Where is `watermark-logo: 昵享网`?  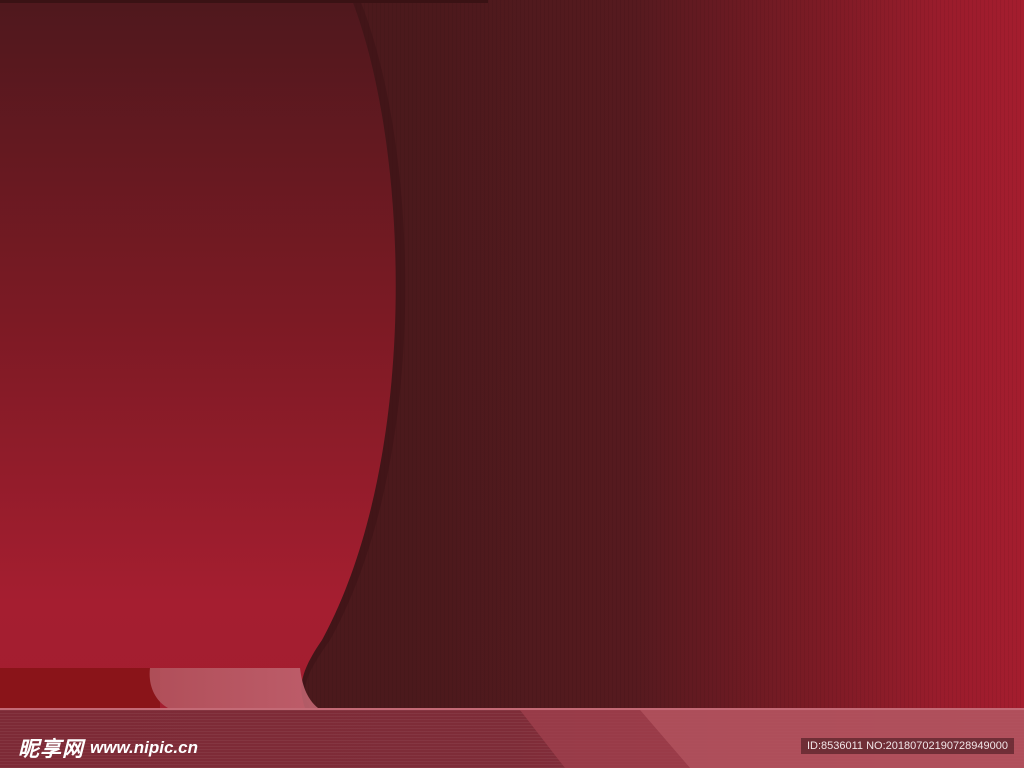 watermark-logo: 昵享网 is located at coordinates (51, 749).